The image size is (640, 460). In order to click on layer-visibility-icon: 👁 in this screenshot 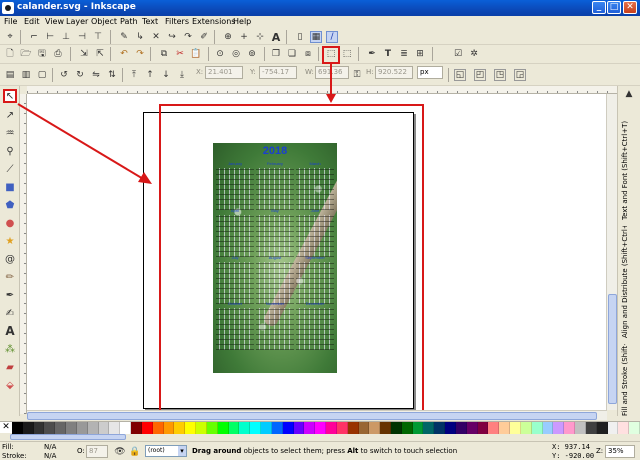, I will do `click(120, 452)`.